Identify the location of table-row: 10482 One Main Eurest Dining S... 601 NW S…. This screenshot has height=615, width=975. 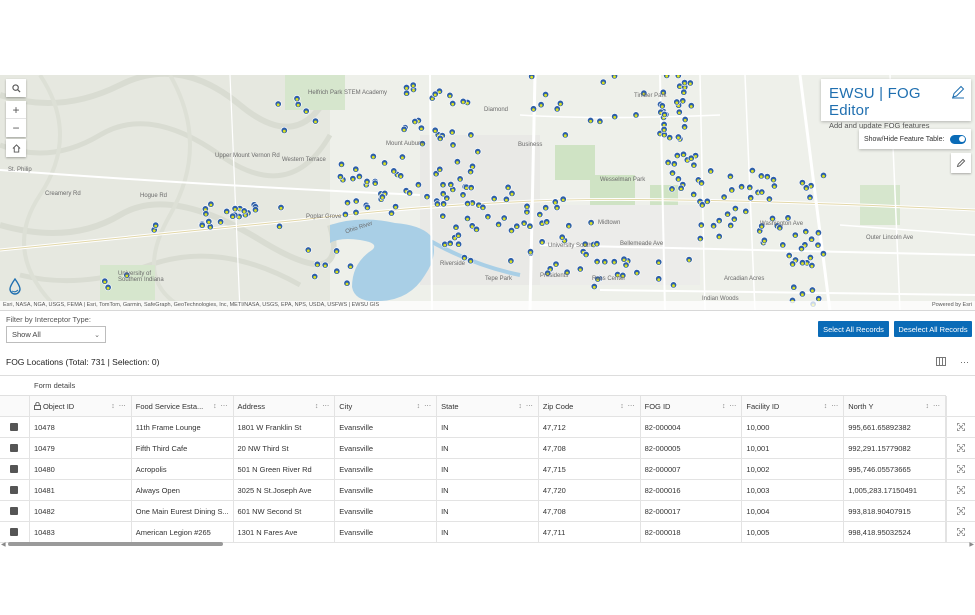
(473, 511).